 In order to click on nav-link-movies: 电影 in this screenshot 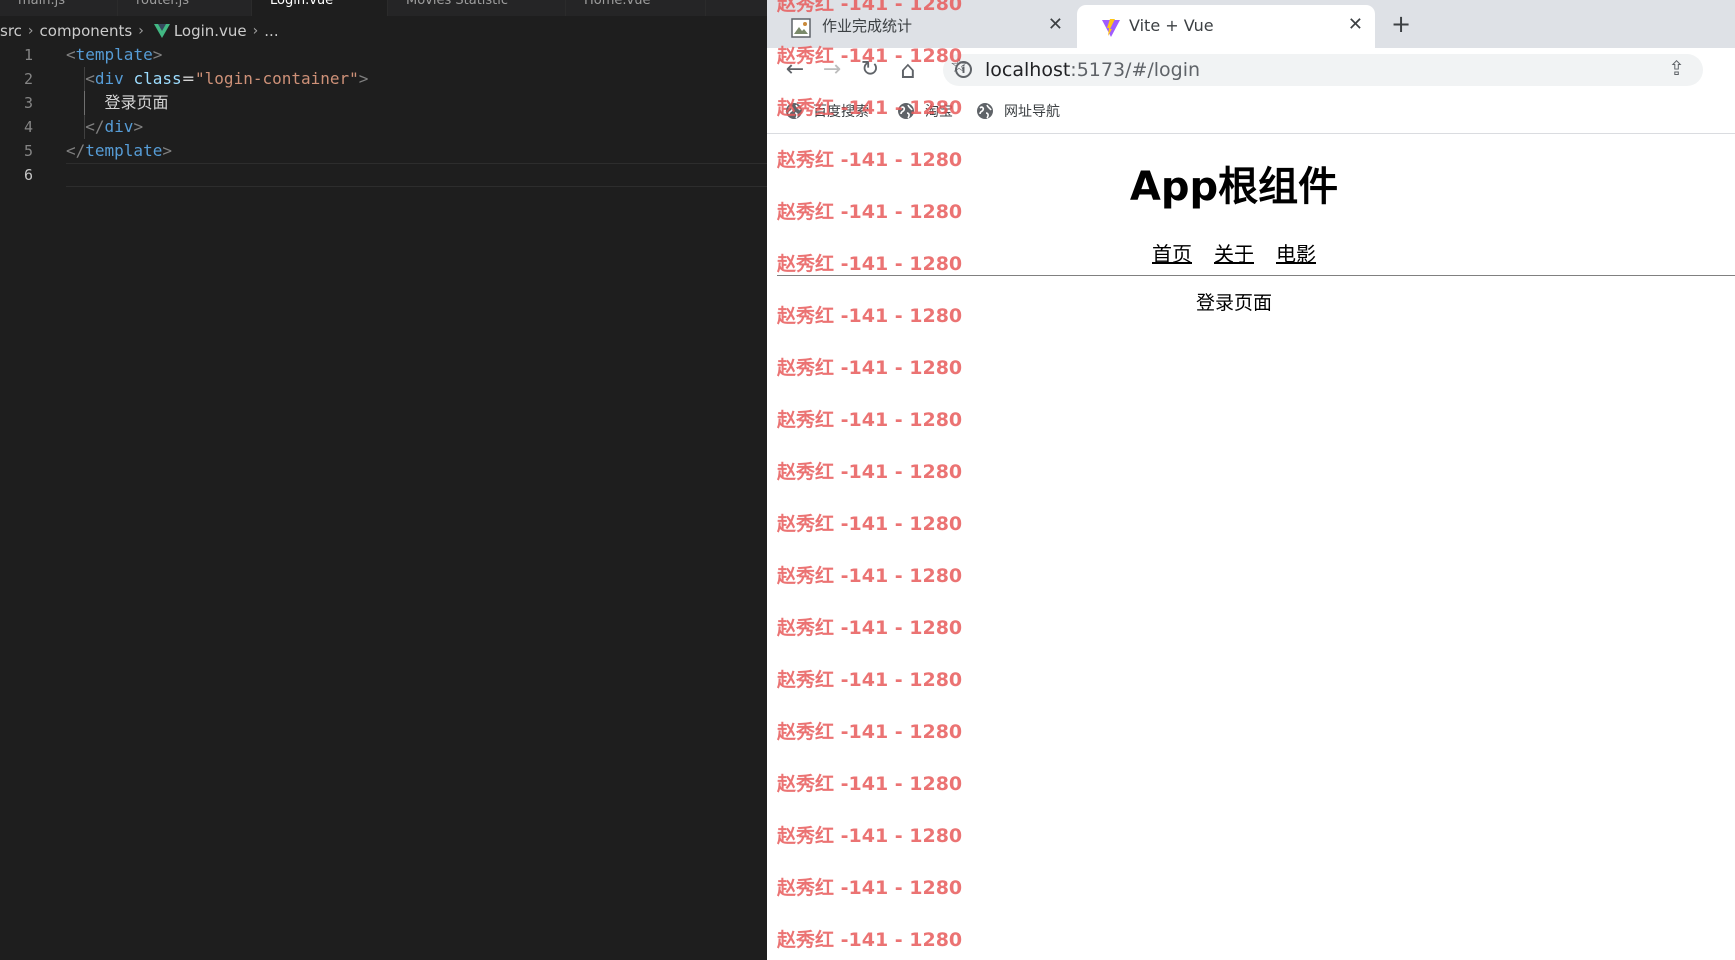, I will do `click(1296, 254)`.